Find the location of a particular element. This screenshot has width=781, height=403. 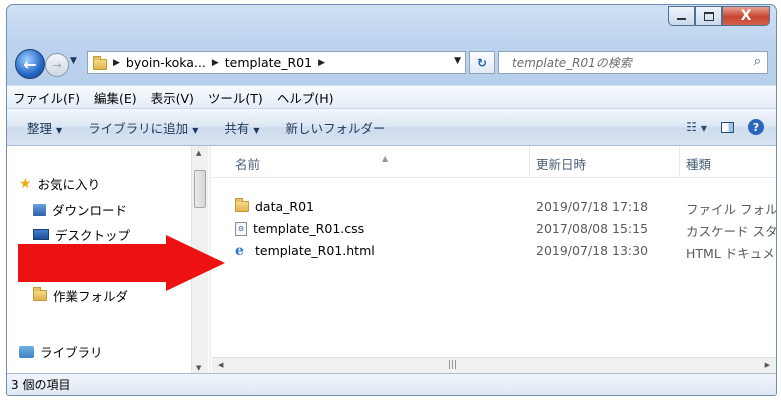

forward-arrow-icon: → is located at coordinates (57, 65).